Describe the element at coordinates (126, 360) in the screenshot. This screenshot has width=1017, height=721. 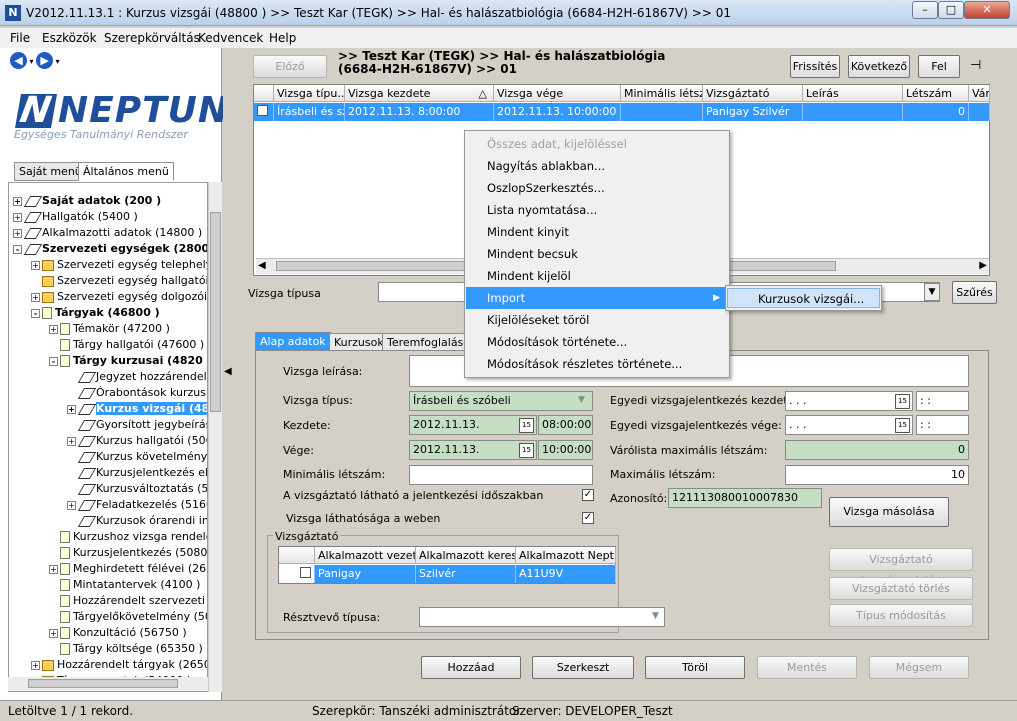
I see `tree-item: - Tárgy kurzusai (4820` at that location.